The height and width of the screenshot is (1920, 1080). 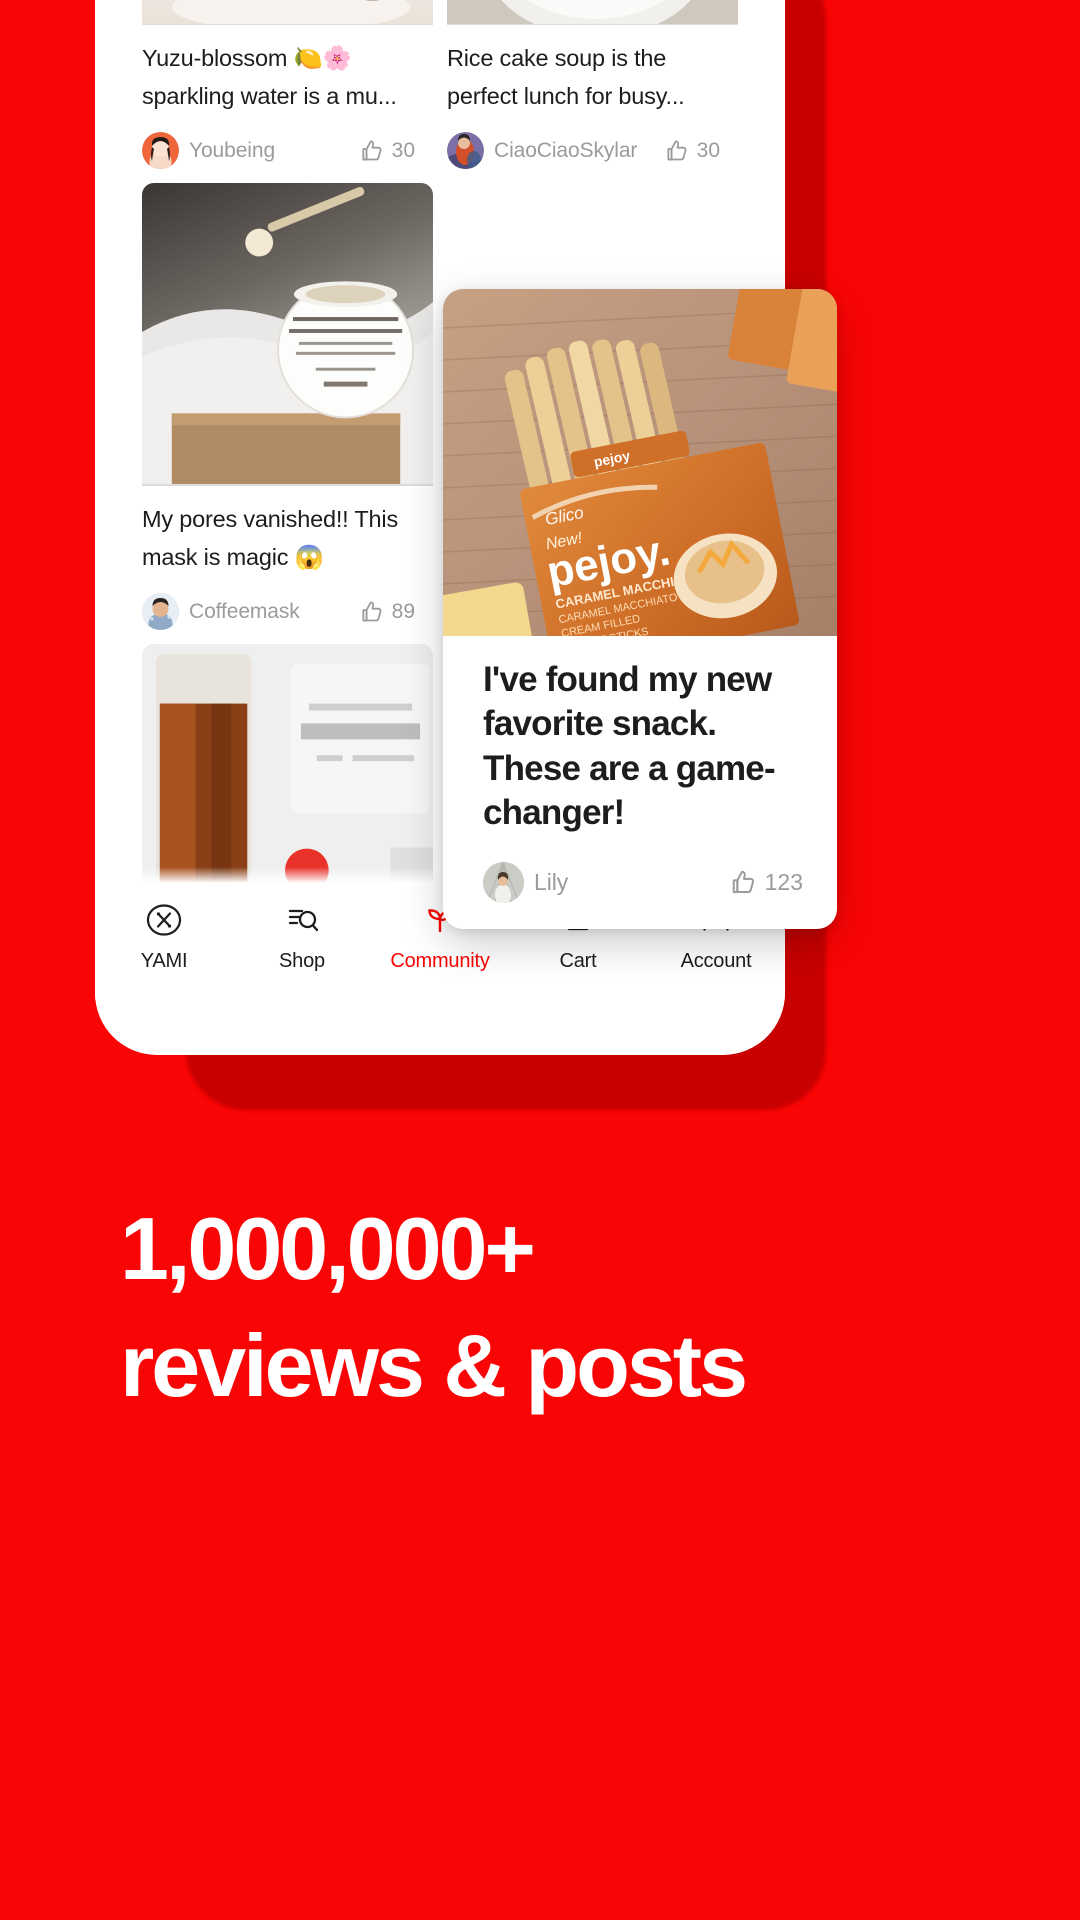 What do you see at coordinates (434, 1366) in the screenshot?
I see `headline-line-2: reviews & posts` at bounding box center [434, 1366].